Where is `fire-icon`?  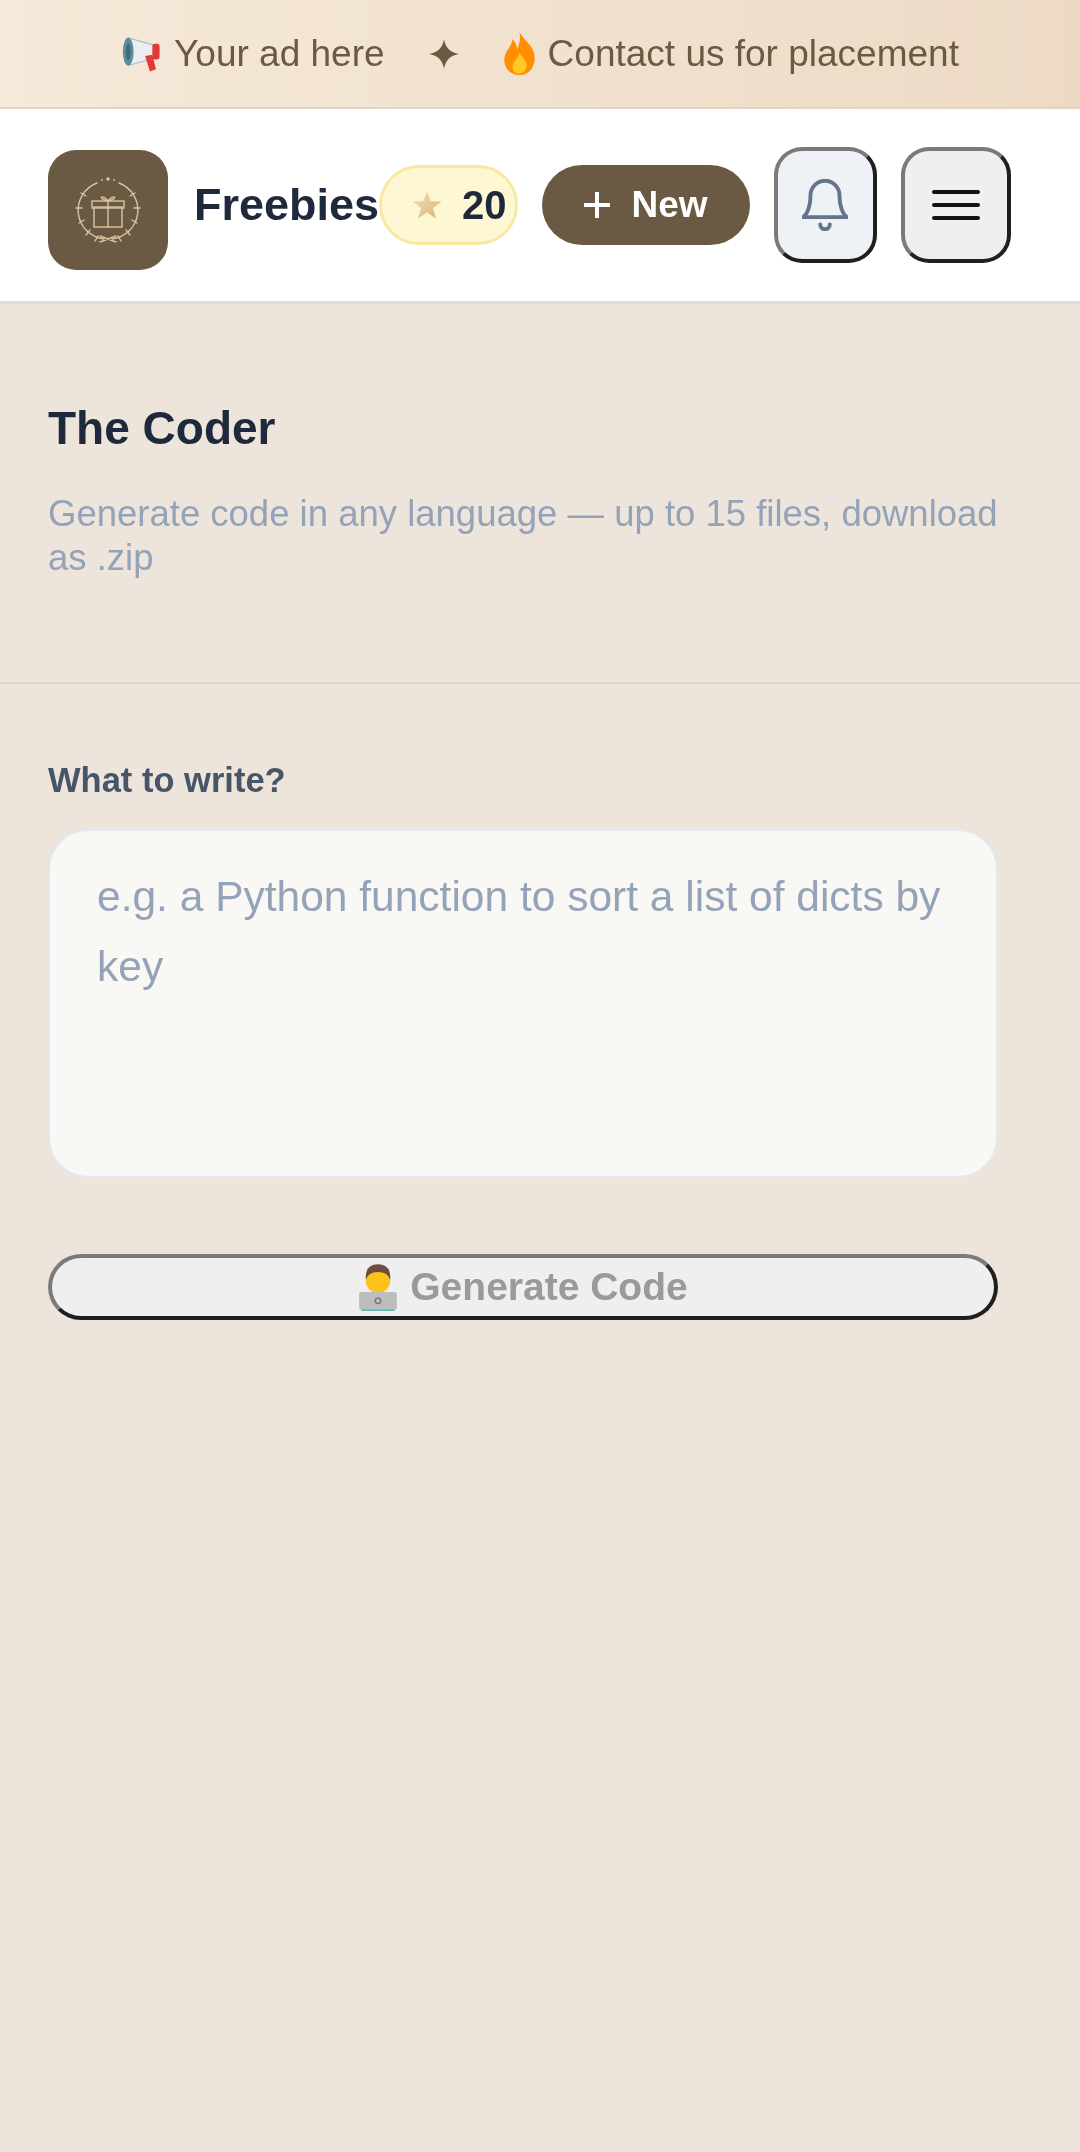 fire-icon is located at coordinates (519, 53).